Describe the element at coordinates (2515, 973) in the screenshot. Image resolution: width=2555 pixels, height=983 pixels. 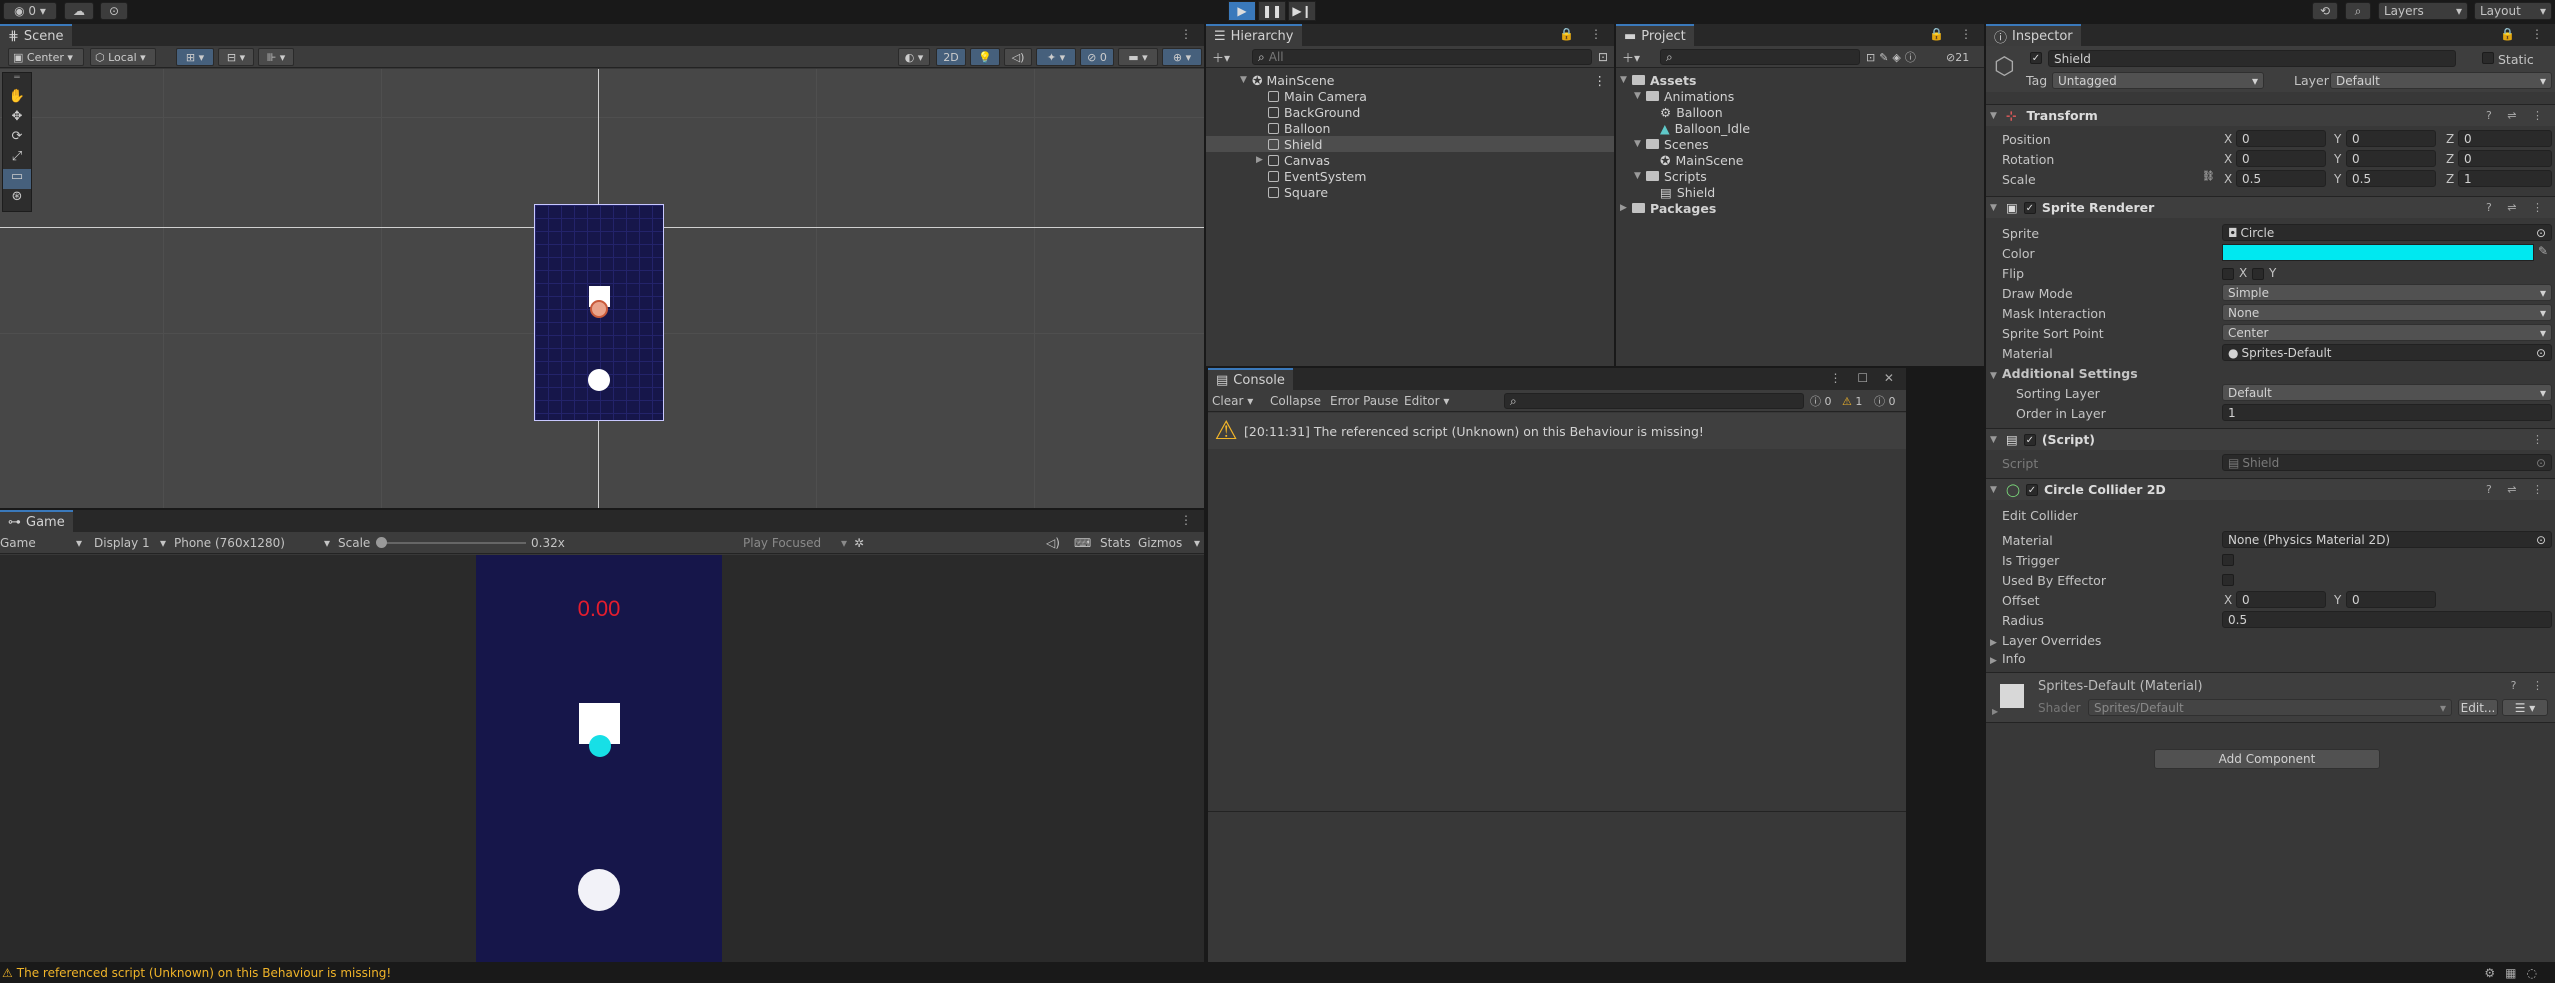
I see `status-icons: ⚙▦◌` at that location.